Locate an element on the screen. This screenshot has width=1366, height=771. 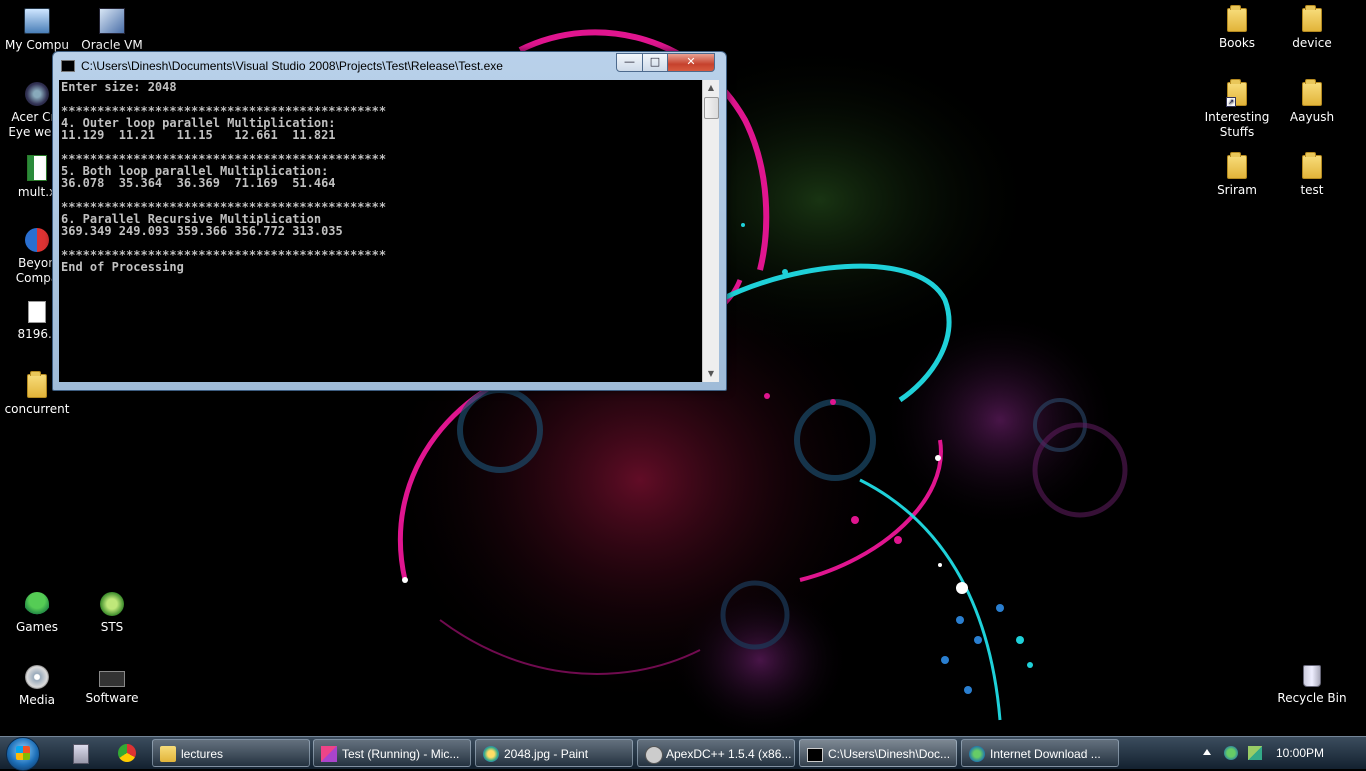
windows-logo-icon is located at coordinates (23, 753).